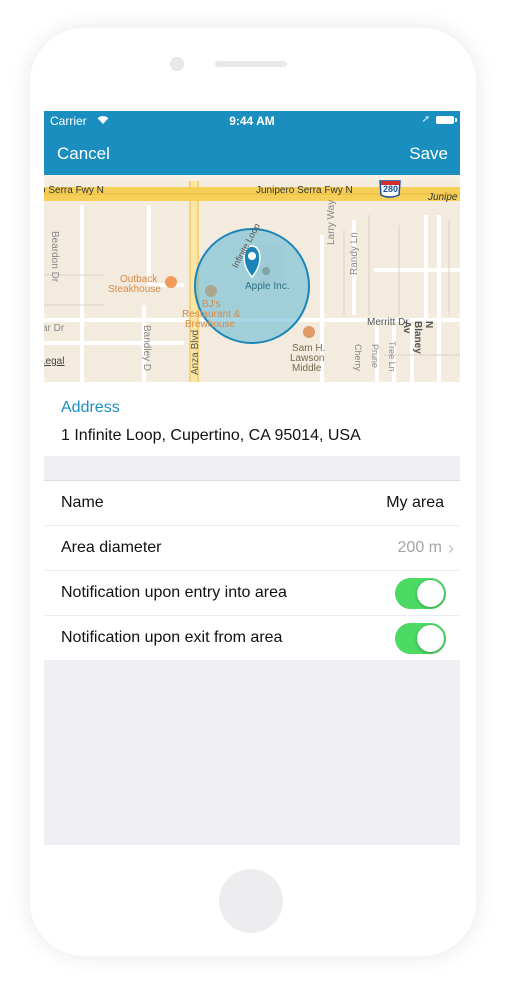 This screenshot has width=505, height=993. What do you see at coordinates (252, 503) in the screenshot?
I see `name-row: Name My area` at bounding box center [252, 503].